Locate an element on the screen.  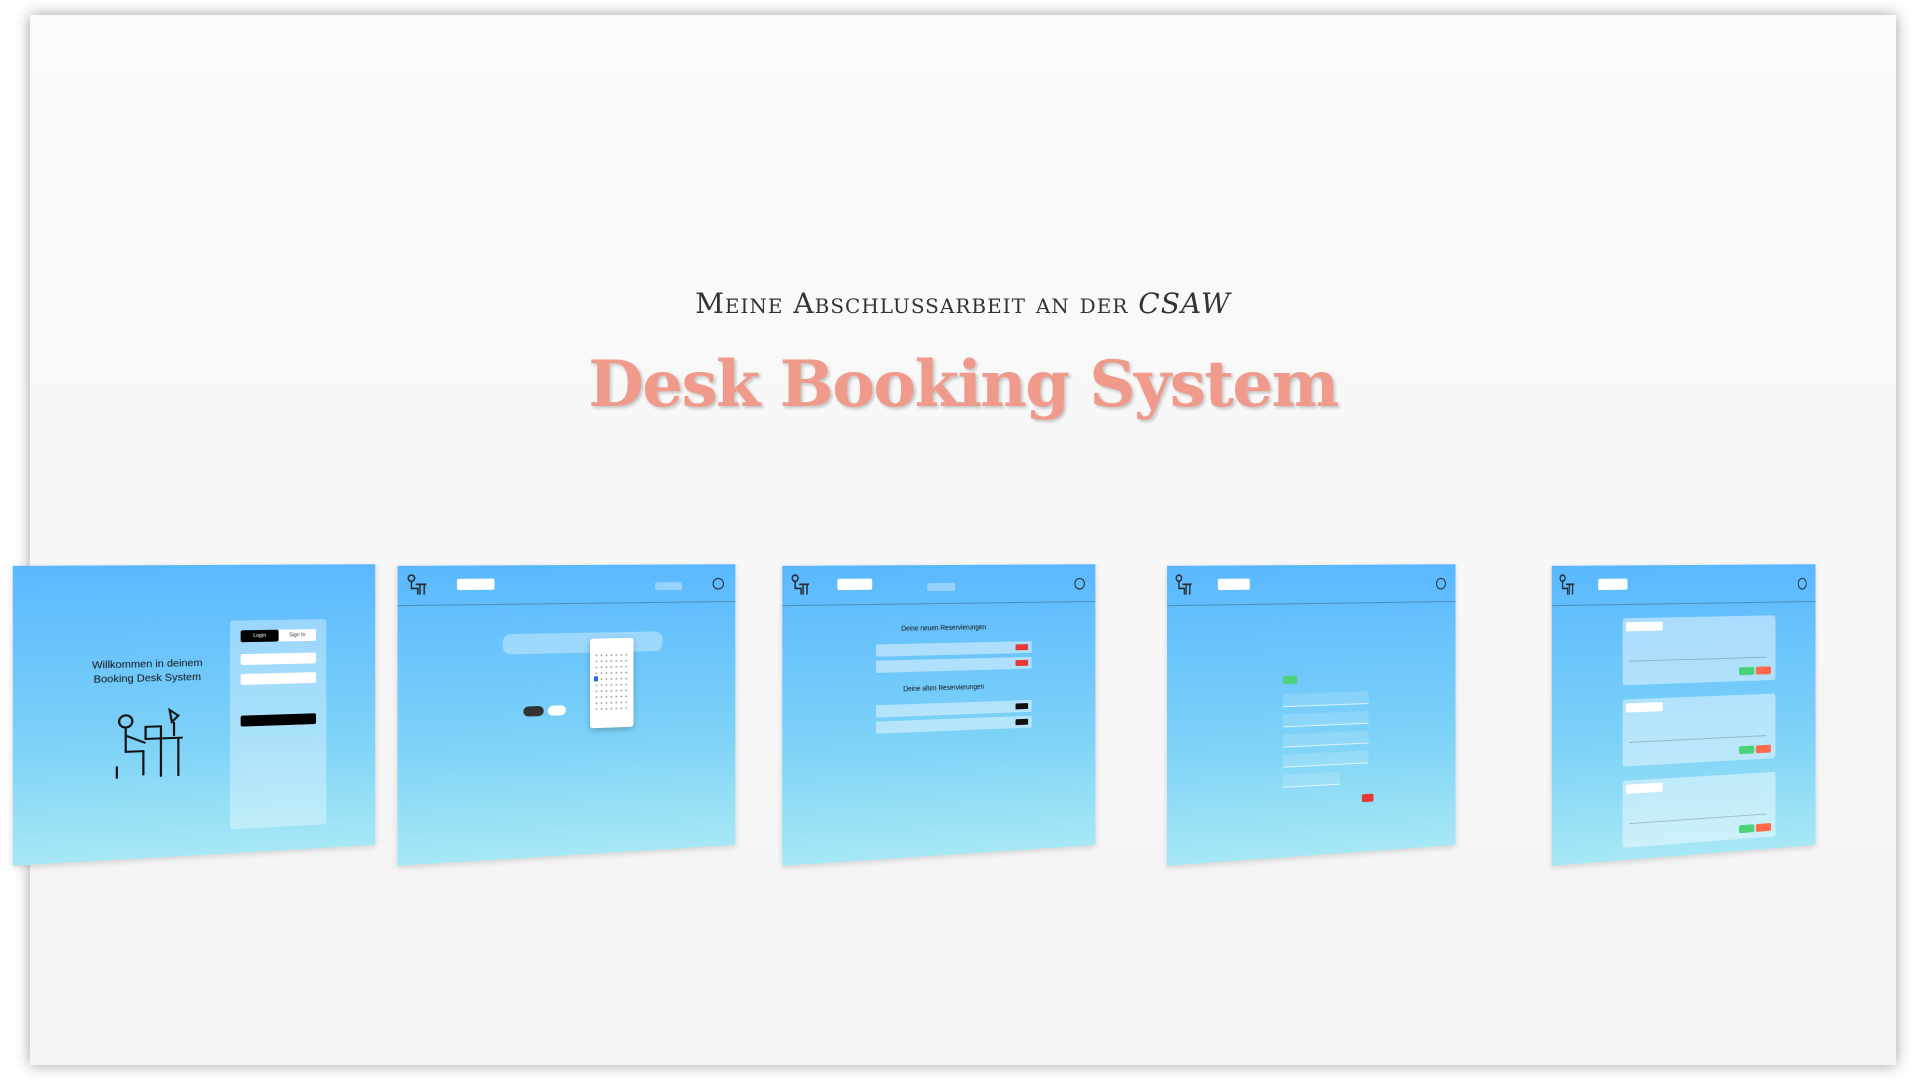
login-button is located at coordinates (278, 720).